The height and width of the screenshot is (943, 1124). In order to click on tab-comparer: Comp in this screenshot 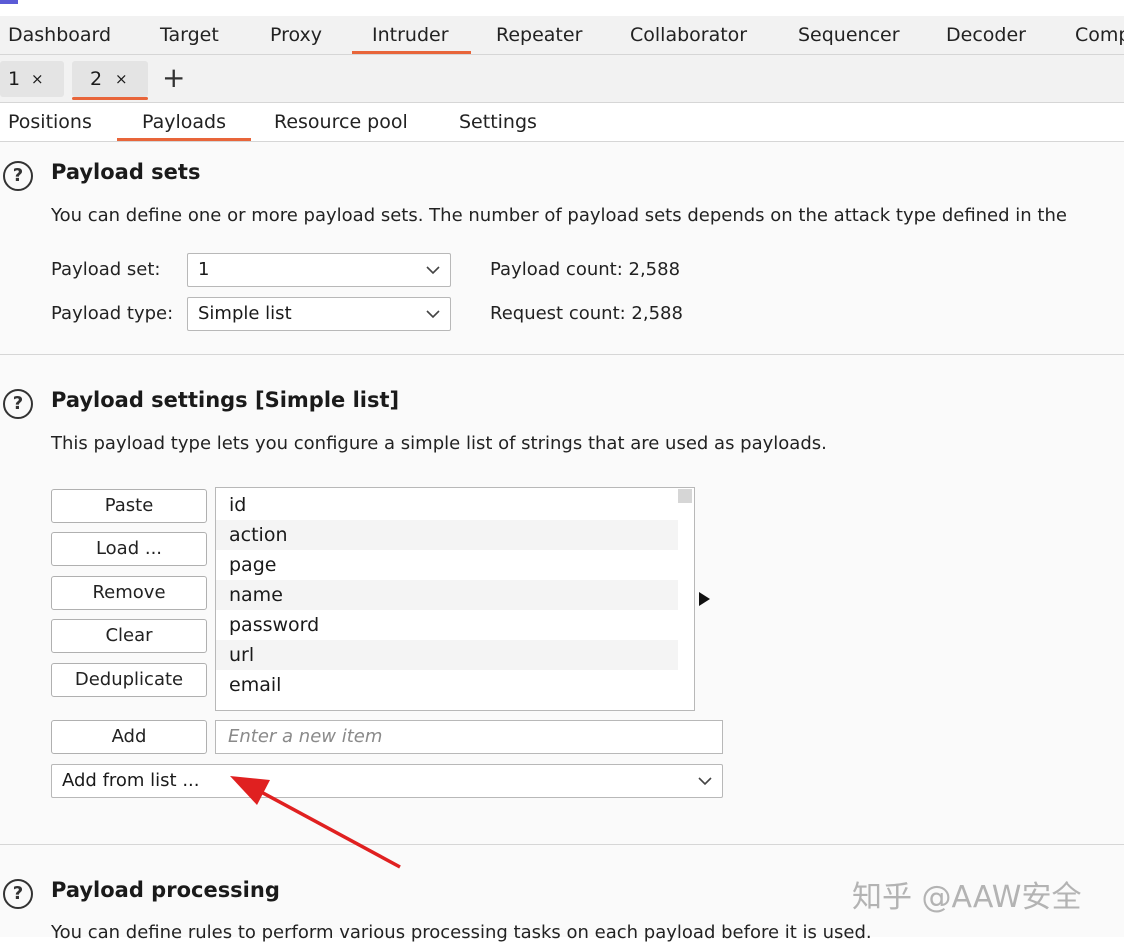, I will do `click(1099, 35)`.